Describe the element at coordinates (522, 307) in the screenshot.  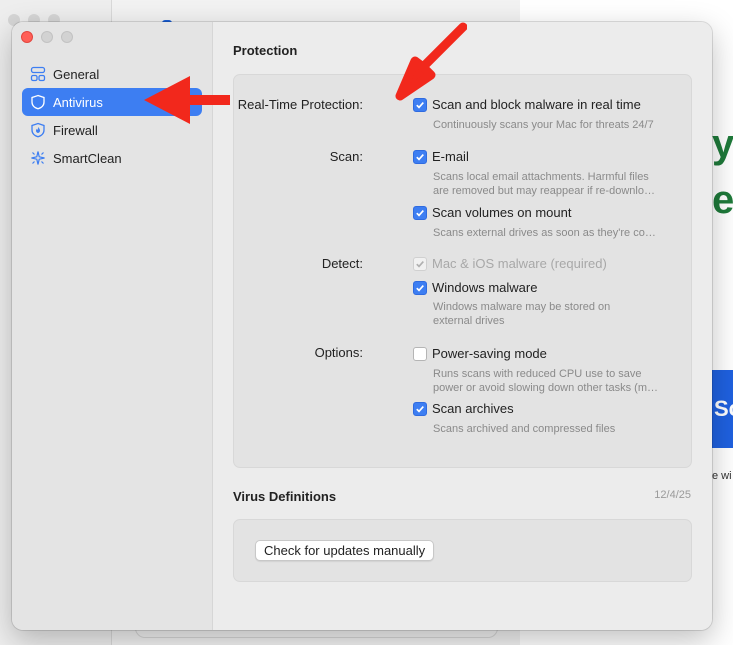
I see `windows-malware-description-1: Windows malware may be stored on` at that location.